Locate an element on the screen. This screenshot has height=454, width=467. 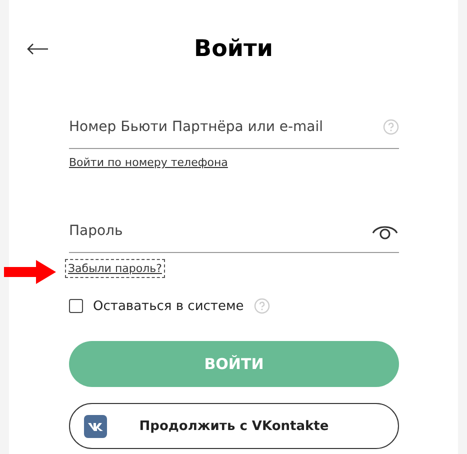
login-field: Номер Бьюти Партнёра или e-mail is located at coordinates (226, 127).